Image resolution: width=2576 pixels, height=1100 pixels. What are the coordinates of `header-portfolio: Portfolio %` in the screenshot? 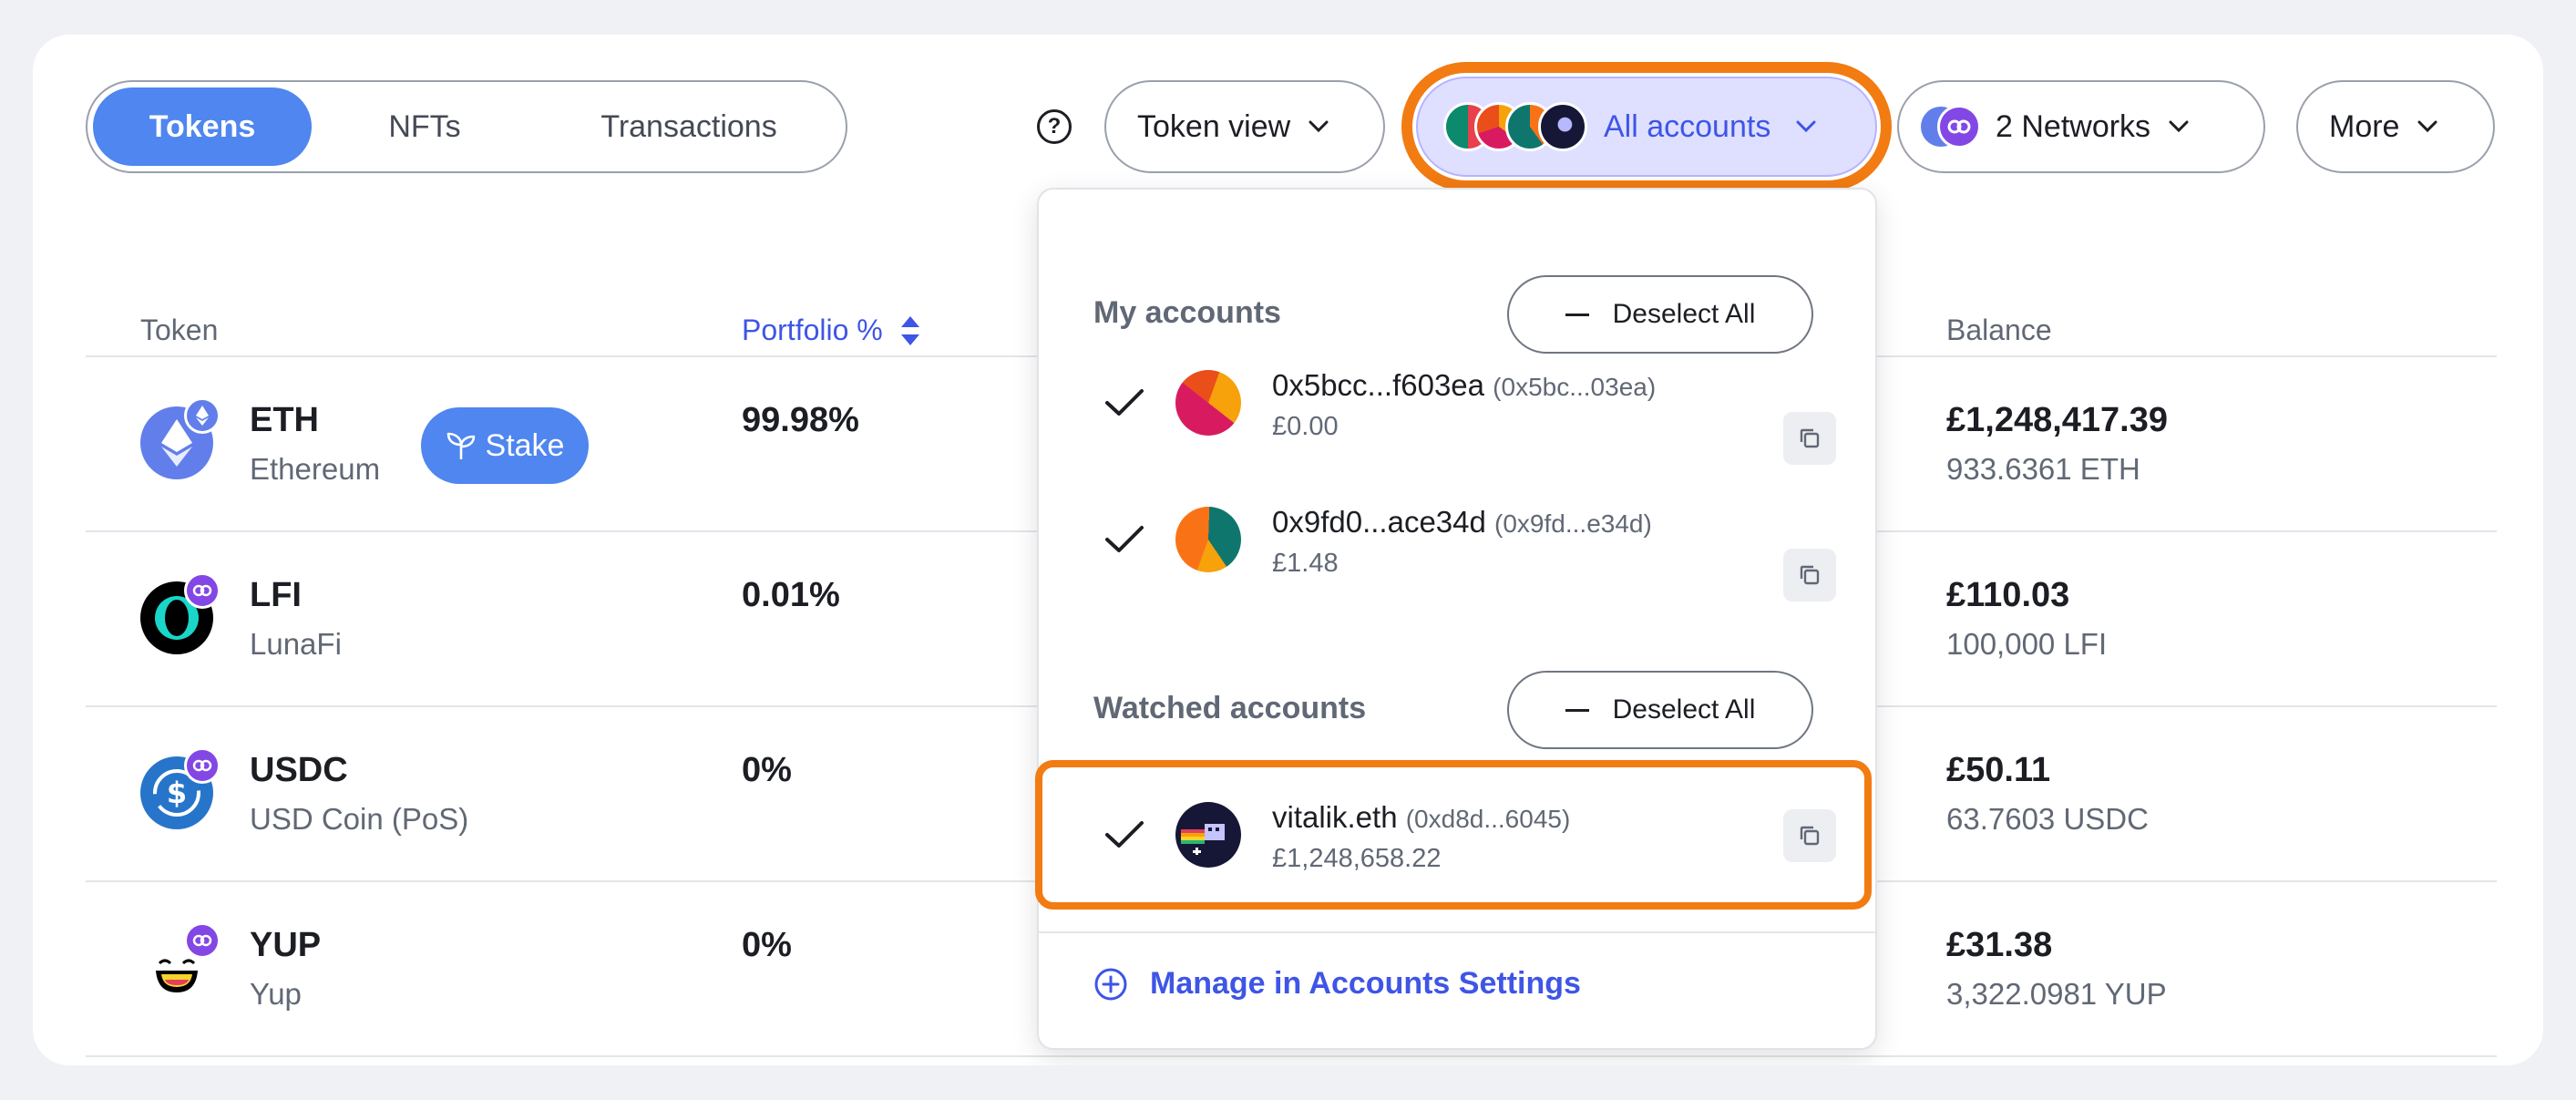 It's located at (832, 330).